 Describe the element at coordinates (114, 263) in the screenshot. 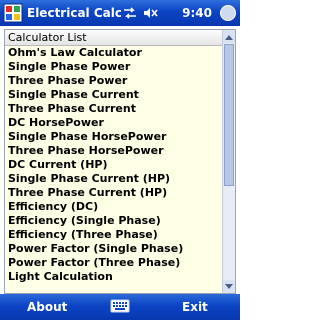

I see `list-item: Power Factor (Three Phase)` at that location.